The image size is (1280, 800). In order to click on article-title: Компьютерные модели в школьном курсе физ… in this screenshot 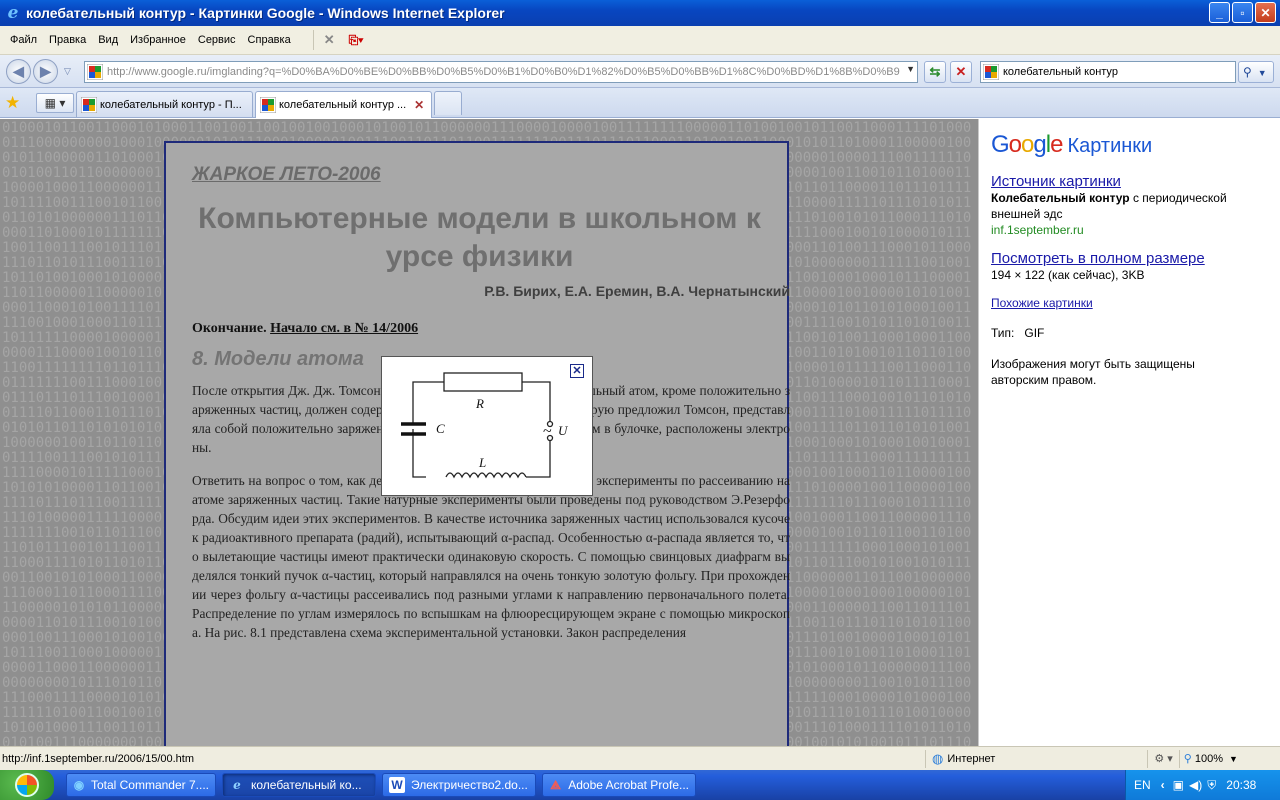, I will do `click(479, 237)`.